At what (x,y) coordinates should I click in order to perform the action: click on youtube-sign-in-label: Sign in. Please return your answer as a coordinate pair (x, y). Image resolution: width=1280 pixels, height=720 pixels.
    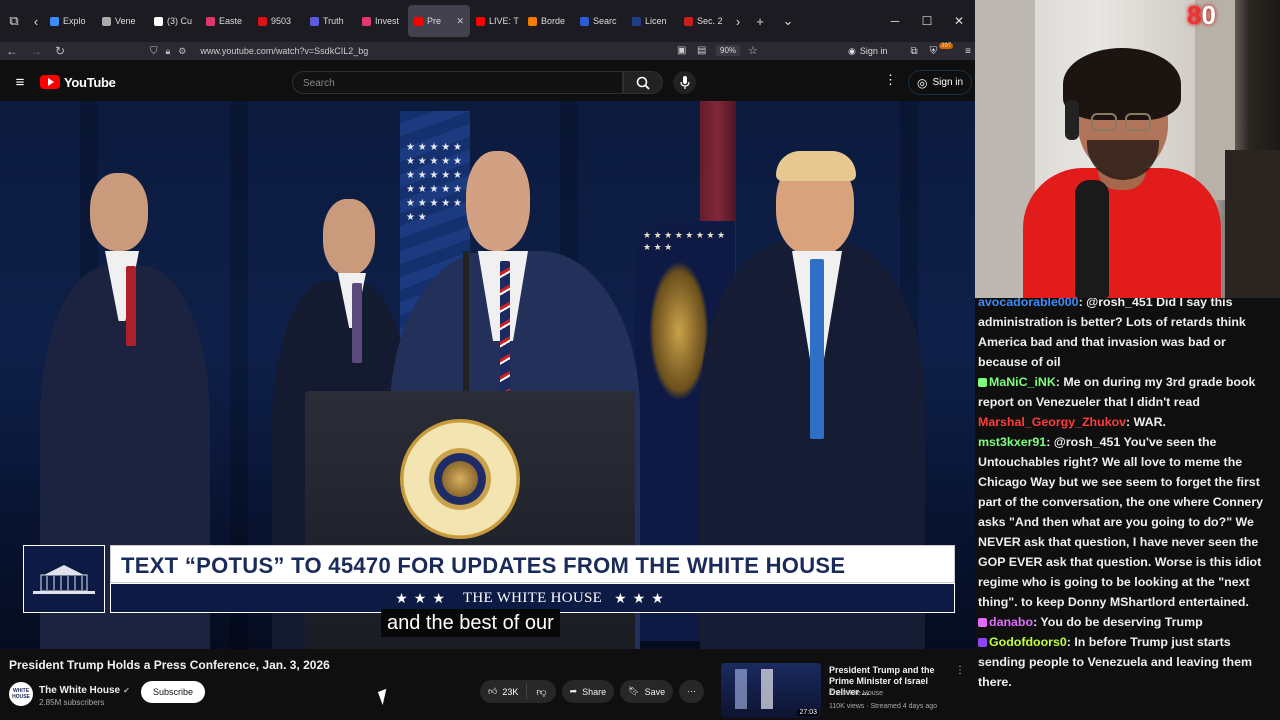
    Looking at the image, I should click on (948, 82).